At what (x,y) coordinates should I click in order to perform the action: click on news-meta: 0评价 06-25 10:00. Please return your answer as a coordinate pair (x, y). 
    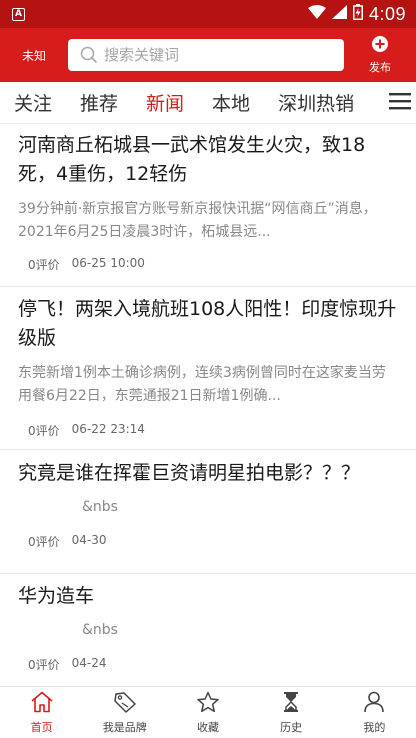
    Looking at the image, I should click on (208, 264).